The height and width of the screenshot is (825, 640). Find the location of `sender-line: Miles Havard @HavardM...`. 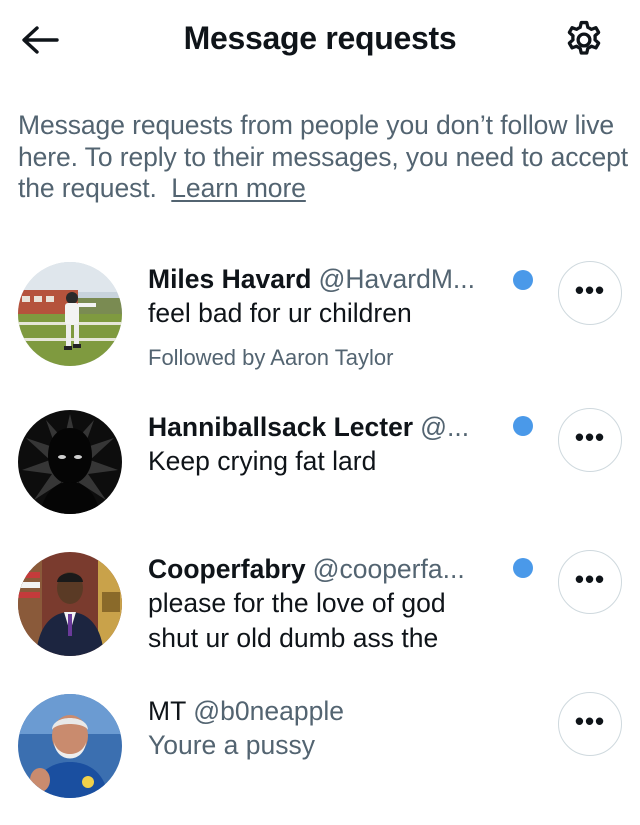

sender-line: Miles Havard @HavardM... is located at coordinates (335, 279).